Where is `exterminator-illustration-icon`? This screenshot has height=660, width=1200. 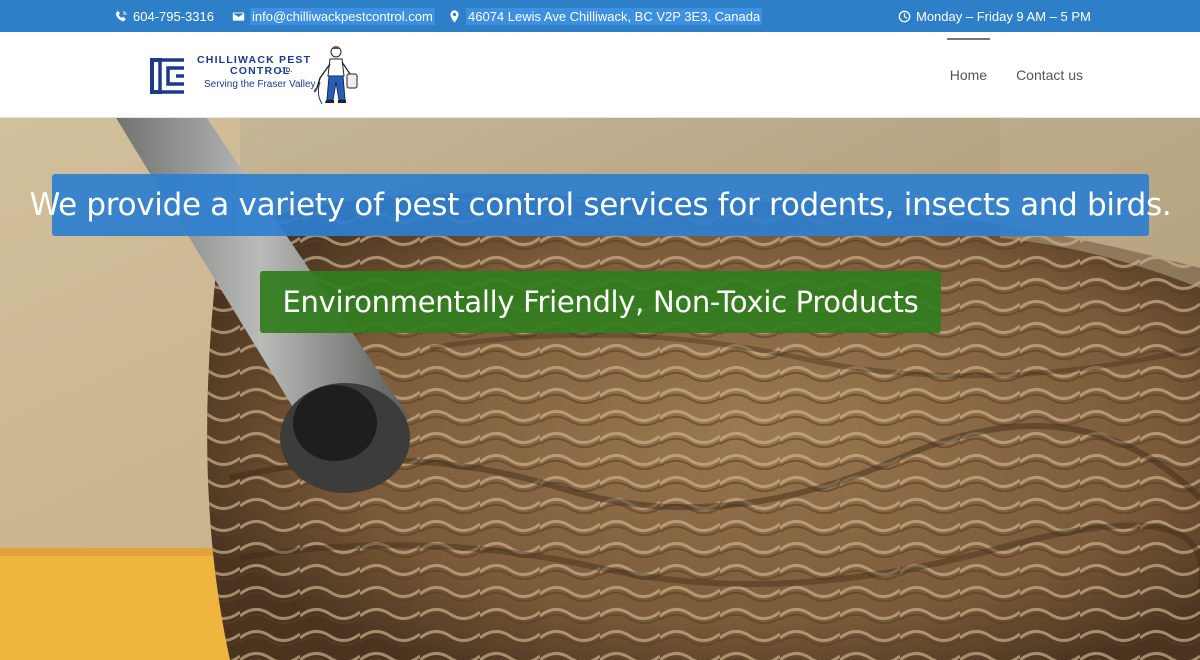
exterminator-illustration-icon is located at coordinates (336, 75).